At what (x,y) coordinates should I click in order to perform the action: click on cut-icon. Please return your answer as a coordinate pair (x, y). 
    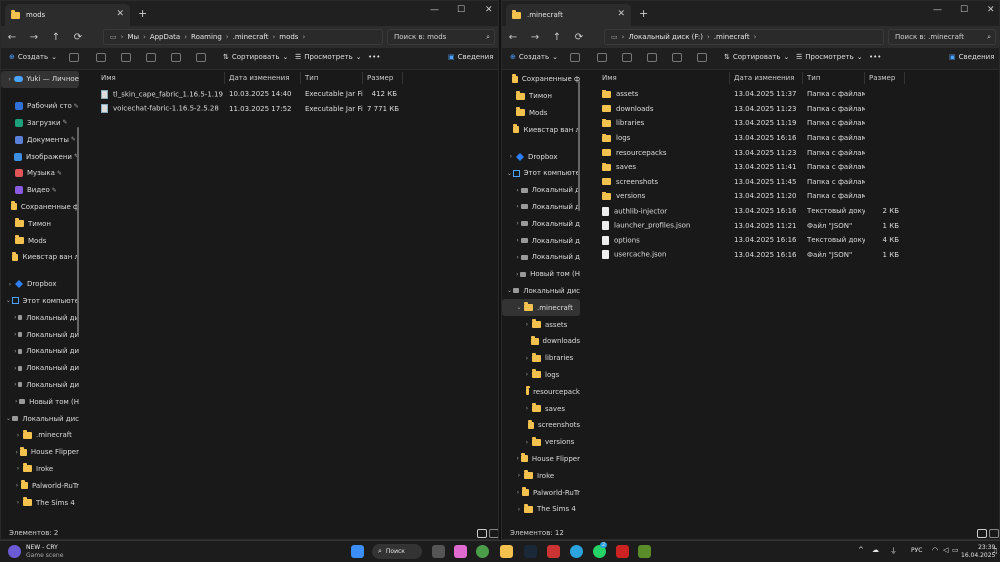
    Looking at the image, I should click on (575, 57).